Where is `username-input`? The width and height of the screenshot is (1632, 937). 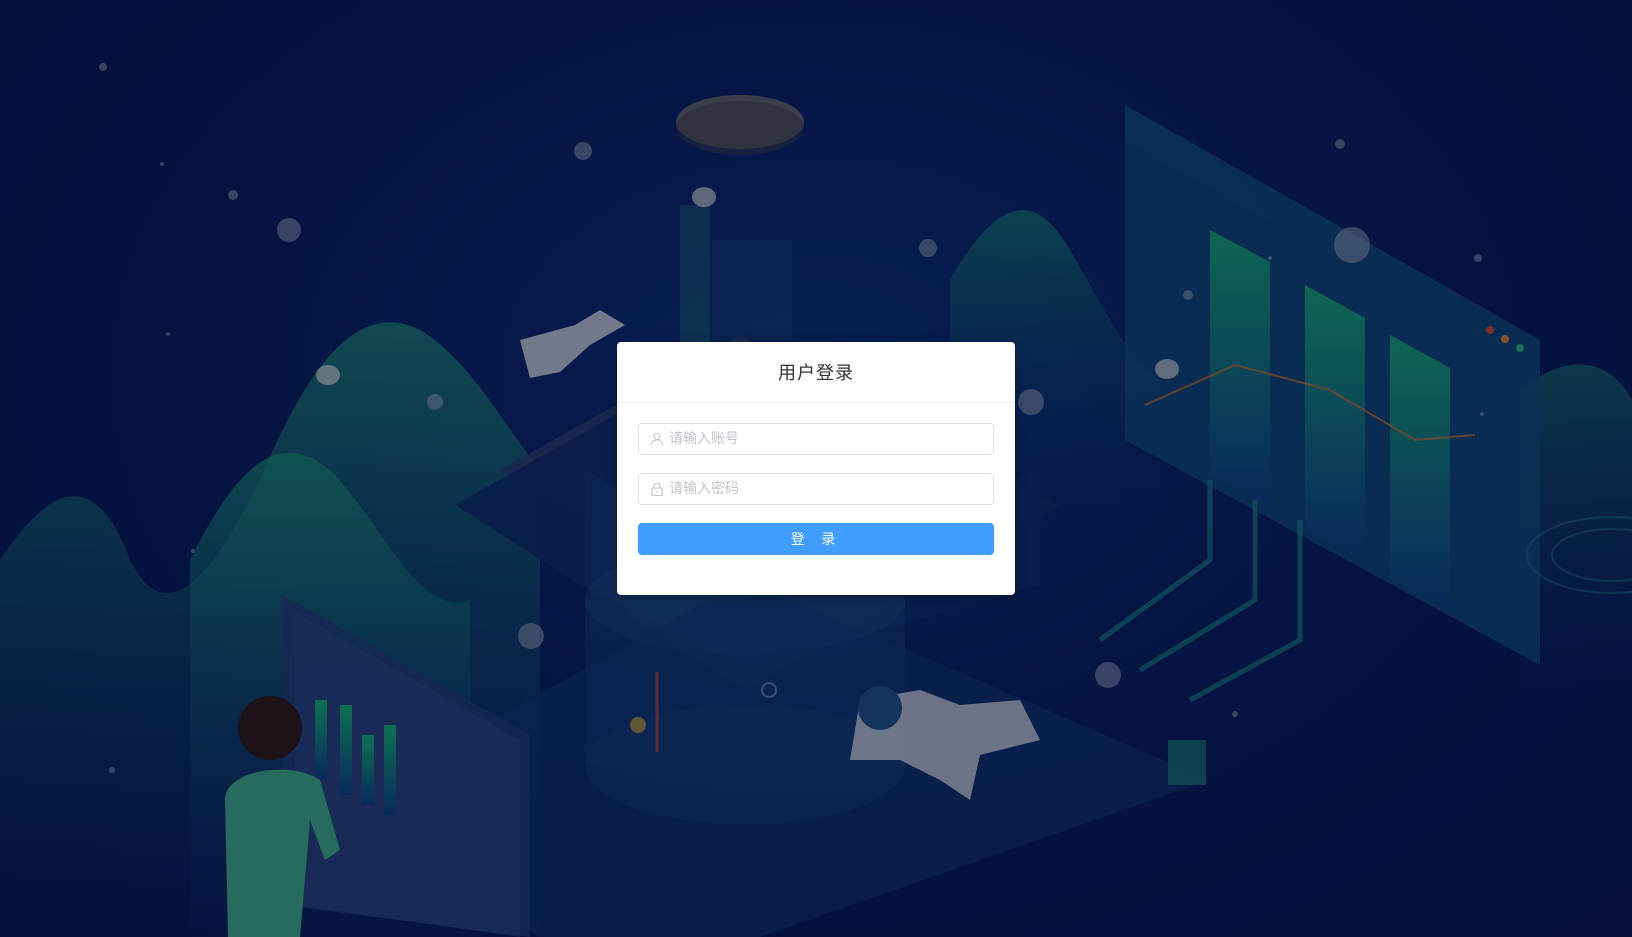 username-input is located at coordinates (828, 439).